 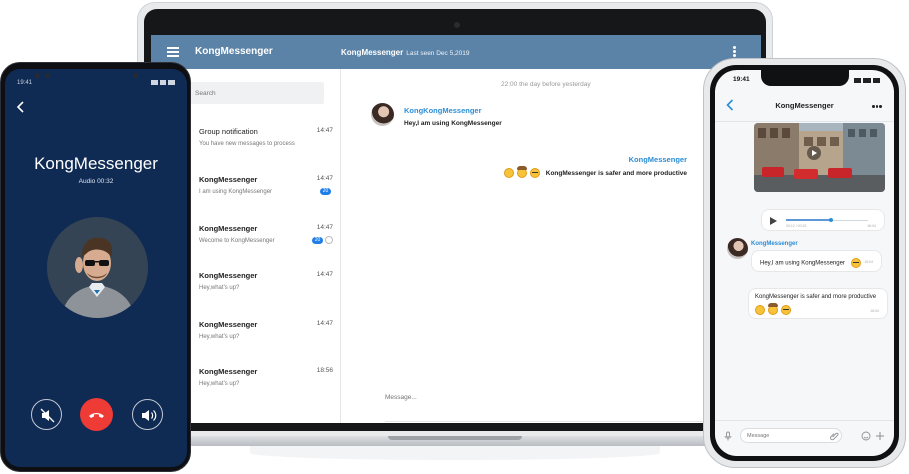 I want to click on incoming-message-bubble: Hey,I am using KongMessenger 15:04, so click(x=816, y=261).